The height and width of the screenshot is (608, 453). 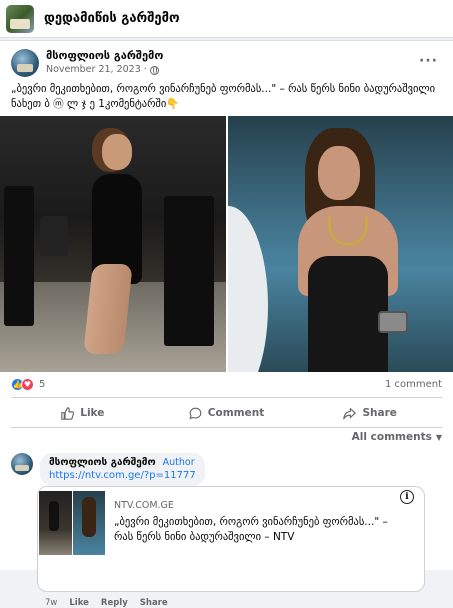 I want to click on reaction-count: 5, so click(x=42, y=384).